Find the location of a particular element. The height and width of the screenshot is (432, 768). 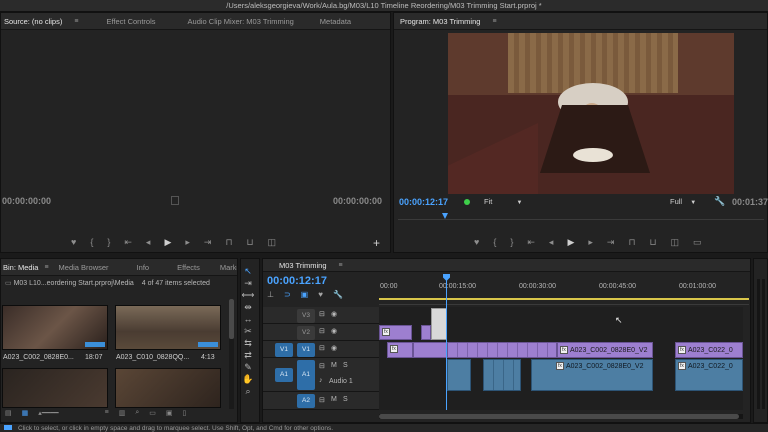

hand-tool-icon: ✋ is located at coordinates (248, 379).